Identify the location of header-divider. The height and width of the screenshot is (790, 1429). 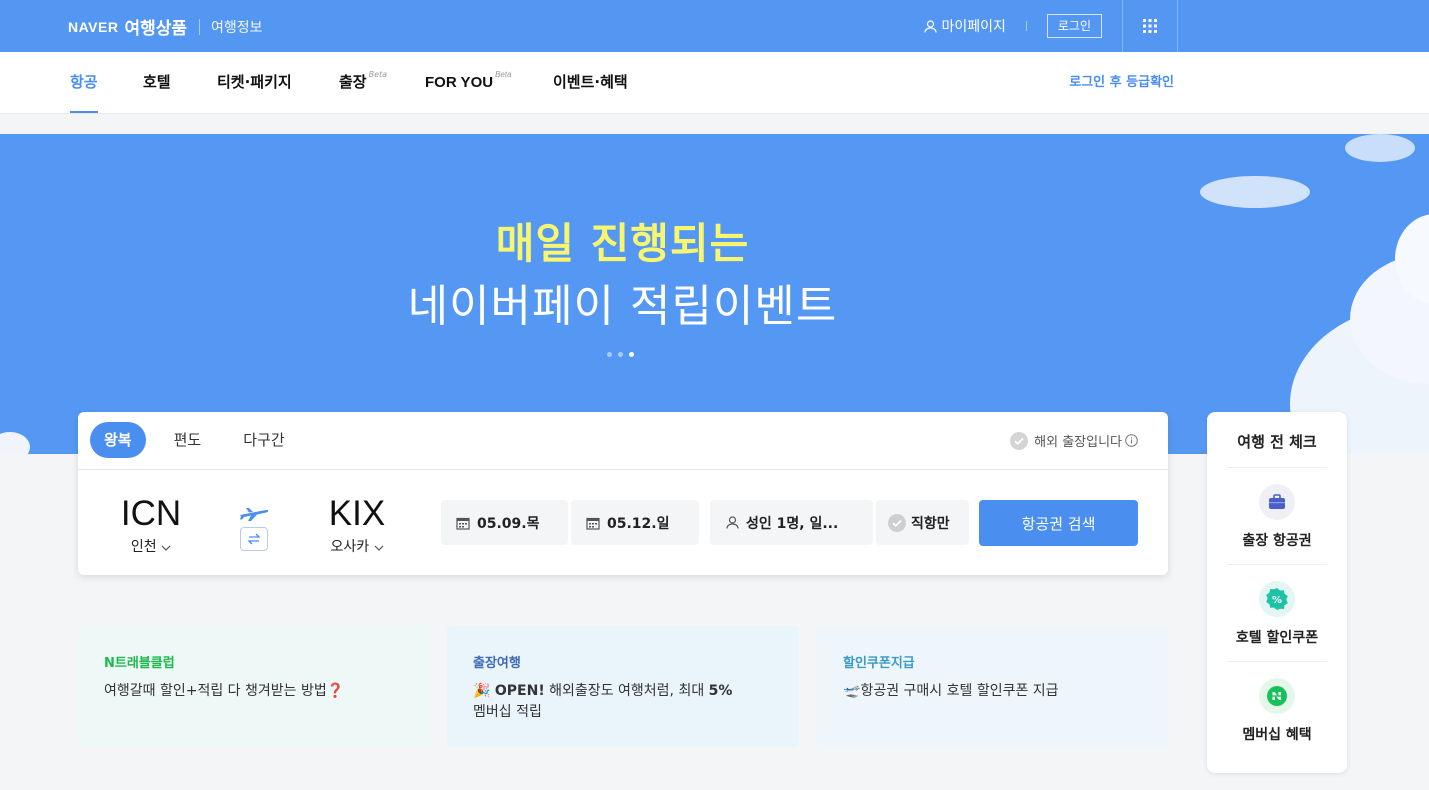
(1026, 26).